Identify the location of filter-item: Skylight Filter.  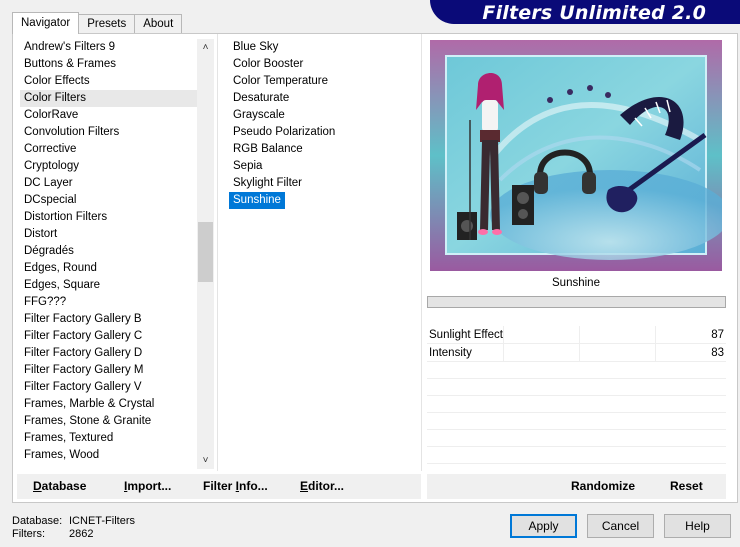
(265, 183).